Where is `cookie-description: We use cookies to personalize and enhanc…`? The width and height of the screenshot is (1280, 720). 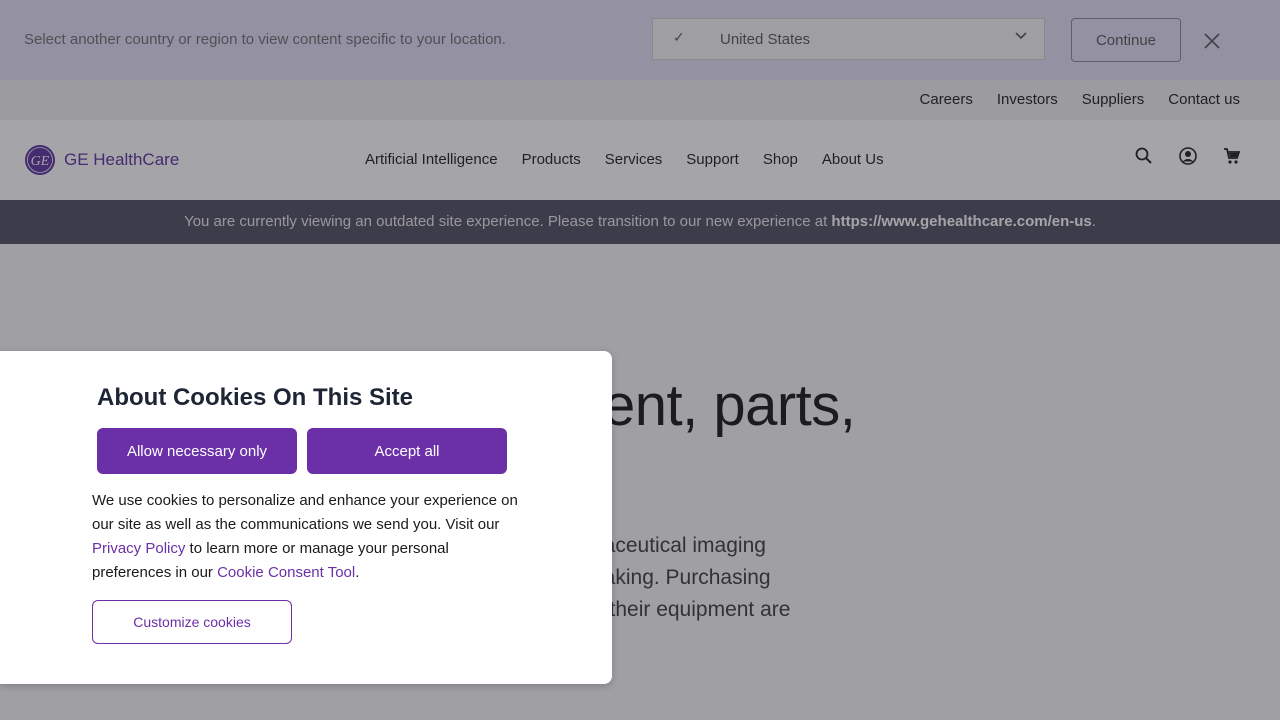 cookie-description: We use cookies to personalize and enhanc… is located at coordinates (305, 536).